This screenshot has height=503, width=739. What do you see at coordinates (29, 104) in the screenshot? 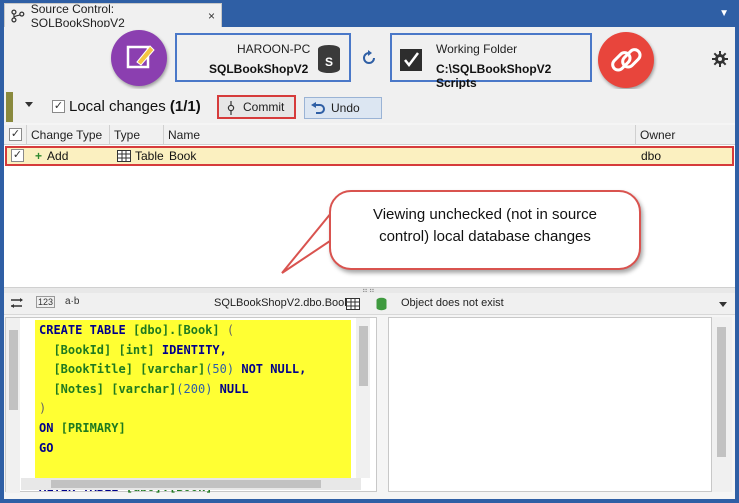
I see `collapse-chevron-icon` at bounding box center [29, 104].